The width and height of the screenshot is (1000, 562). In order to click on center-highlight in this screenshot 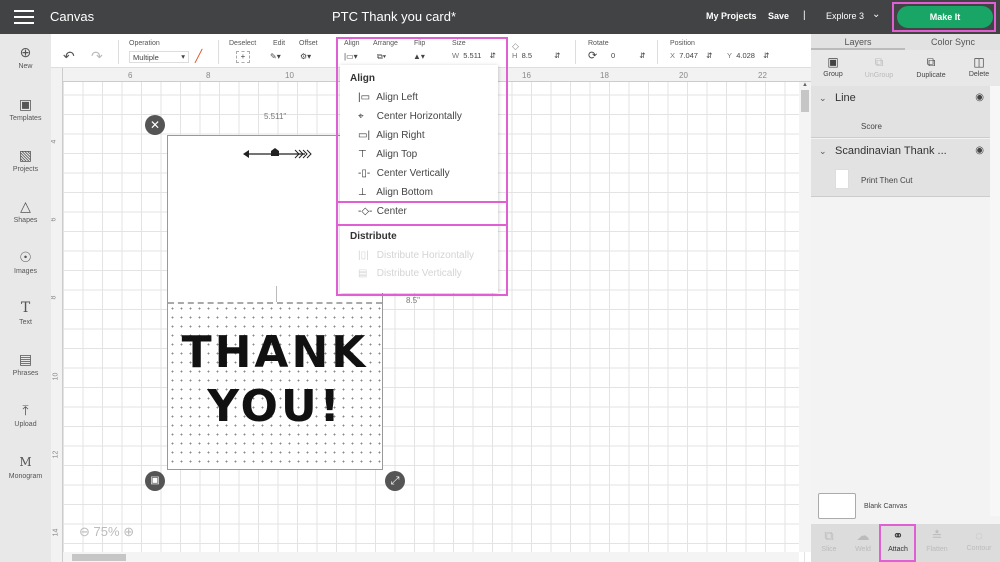, I will do `click(422, 213)`.